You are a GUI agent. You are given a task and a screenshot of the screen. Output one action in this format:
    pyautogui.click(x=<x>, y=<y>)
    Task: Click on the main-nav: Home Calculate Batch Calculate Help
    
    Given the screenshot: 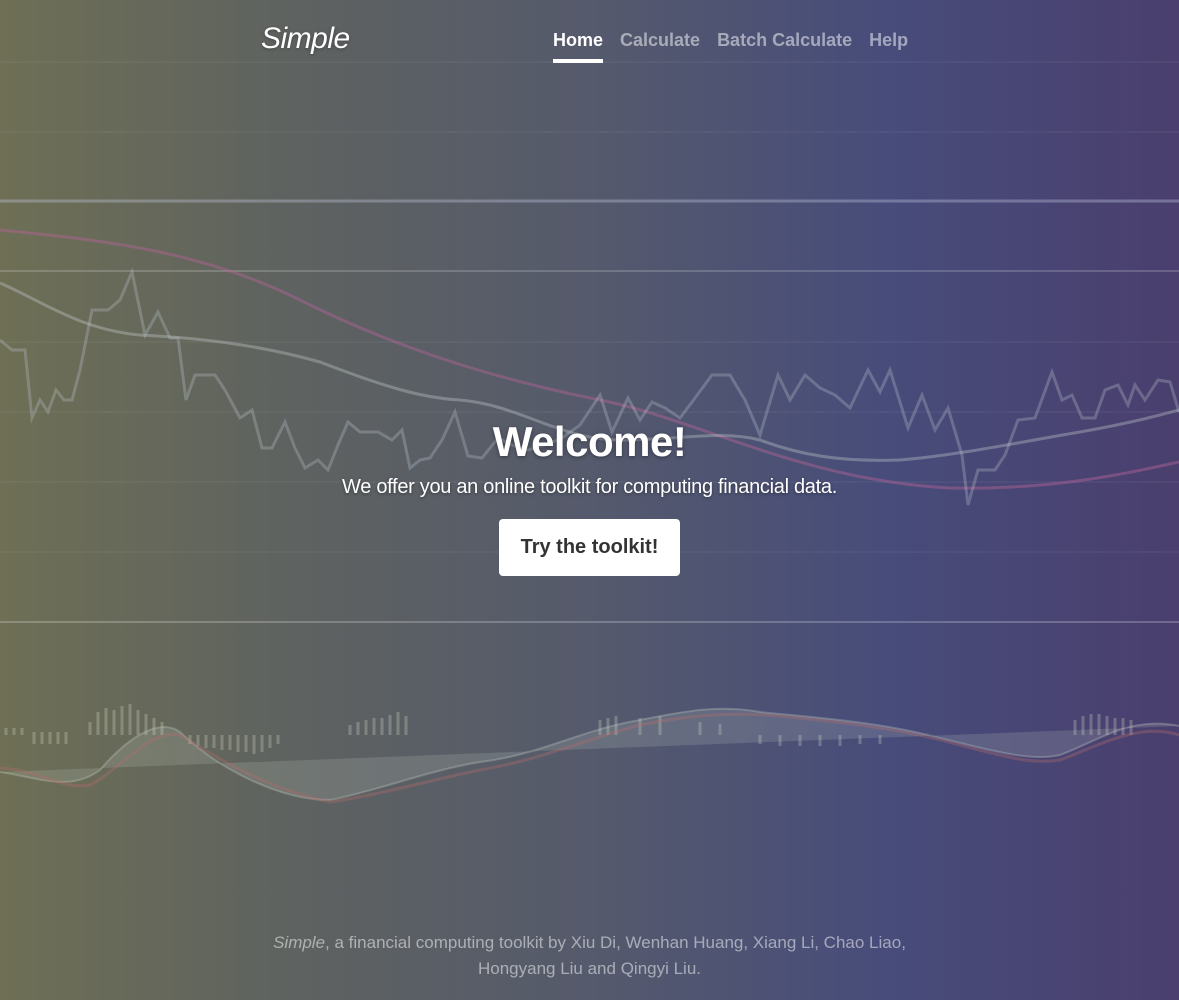 What is the action you would take?
    pyautogui.click(x=730, y=46)
    